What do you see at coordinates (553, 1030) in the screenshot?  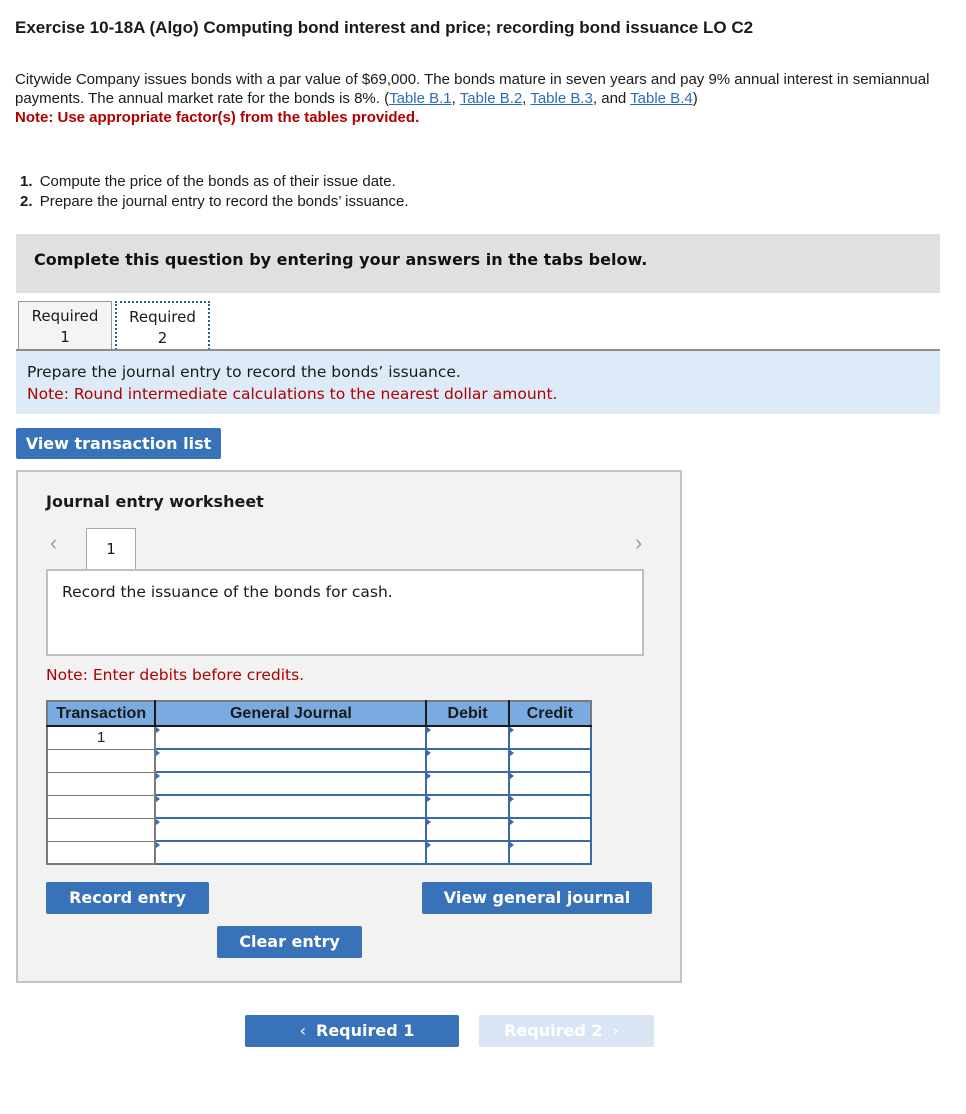 I see `button-label: Required 2` at bounding box center [553, 1030].